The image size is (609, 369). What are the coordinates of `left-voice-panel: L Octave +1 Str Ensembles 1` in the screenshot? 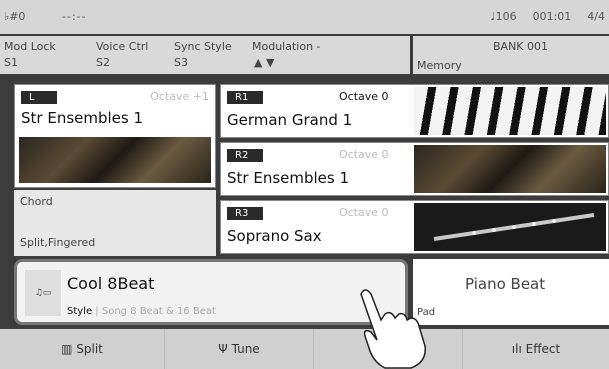 It's located at (115, 136).